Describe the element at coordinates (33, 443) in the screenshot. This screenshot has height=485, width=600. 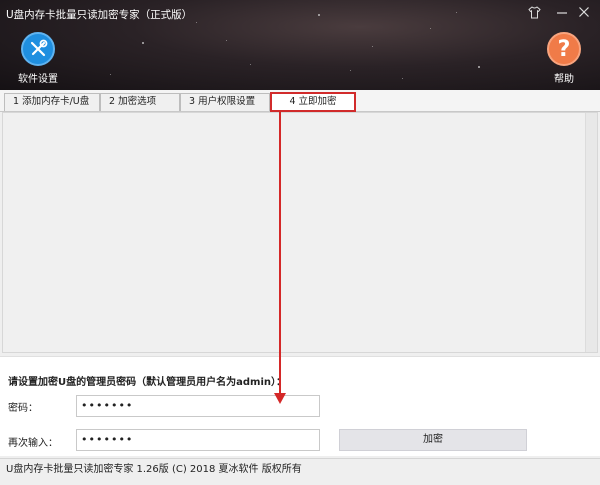
I see `confirm-password-label: 再次输入：` at that location.